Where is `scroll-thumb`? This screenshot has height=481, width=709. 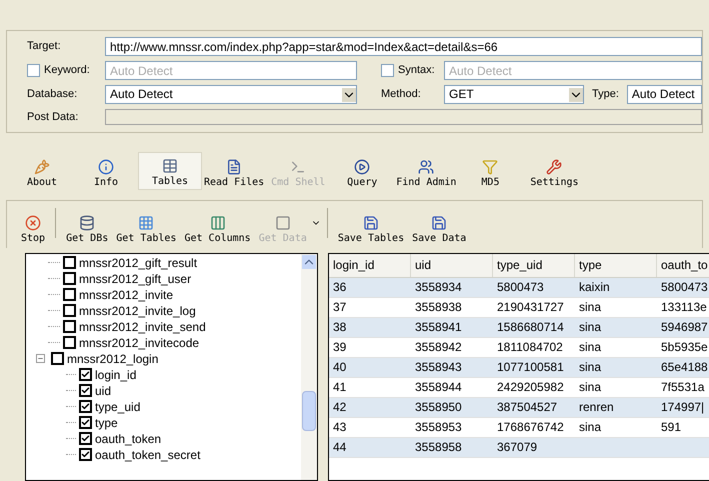
scroll-thumb is located at coordinates (309, 410).